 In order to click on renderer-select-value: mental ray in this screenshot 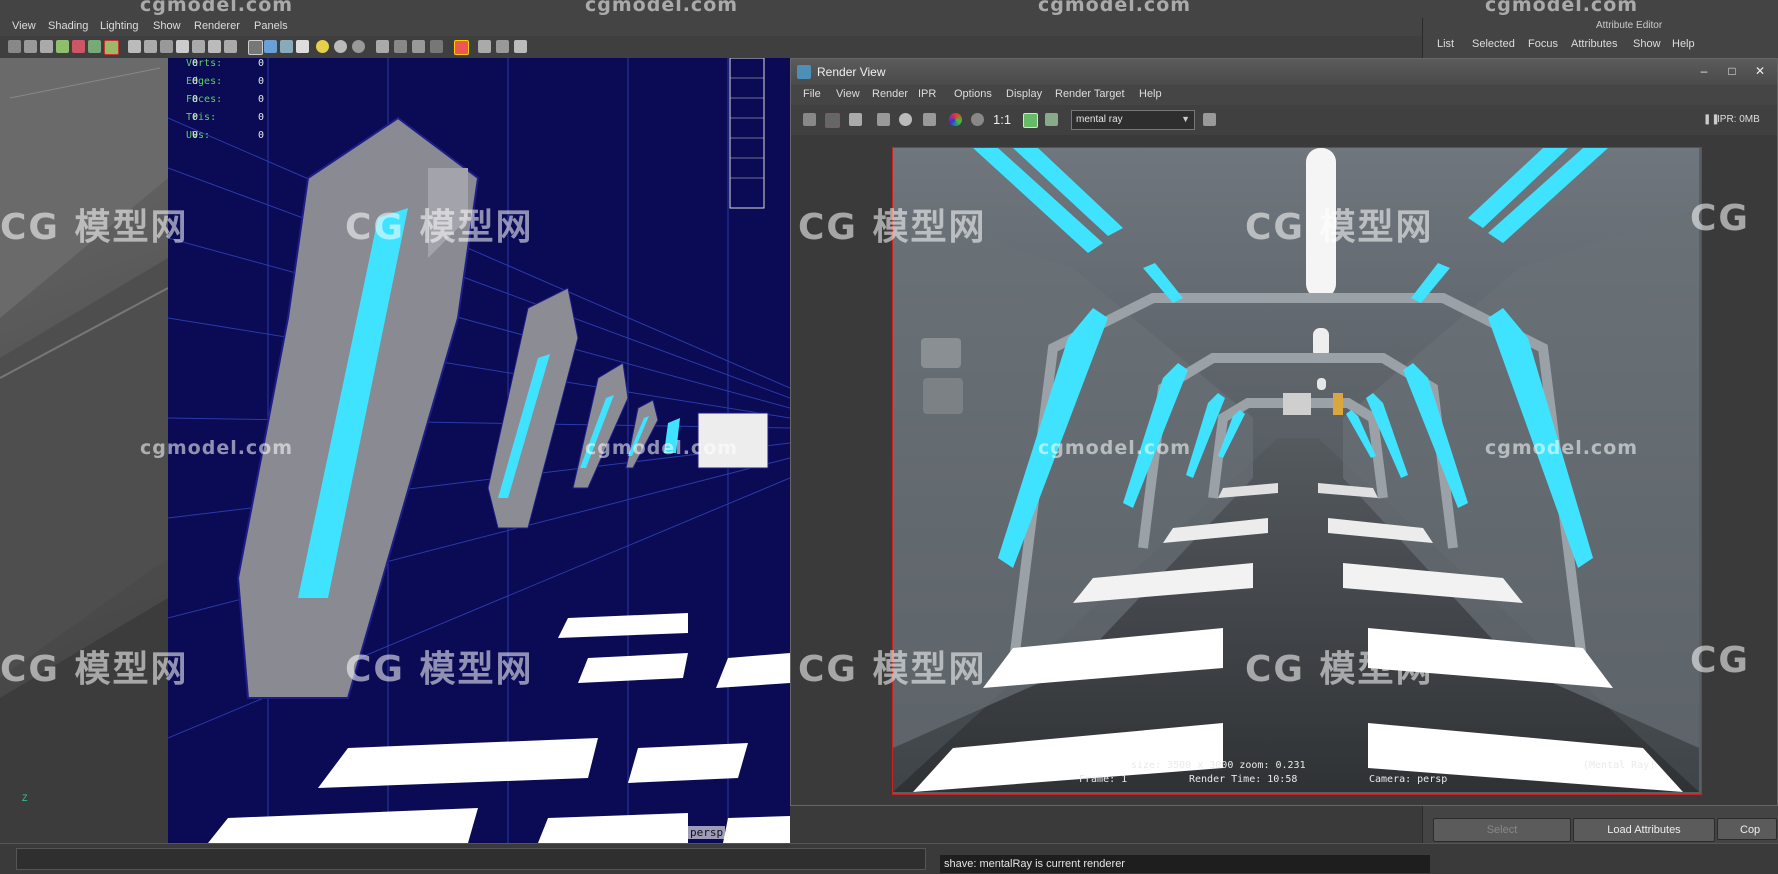, I will do `click(1099, 119)`.